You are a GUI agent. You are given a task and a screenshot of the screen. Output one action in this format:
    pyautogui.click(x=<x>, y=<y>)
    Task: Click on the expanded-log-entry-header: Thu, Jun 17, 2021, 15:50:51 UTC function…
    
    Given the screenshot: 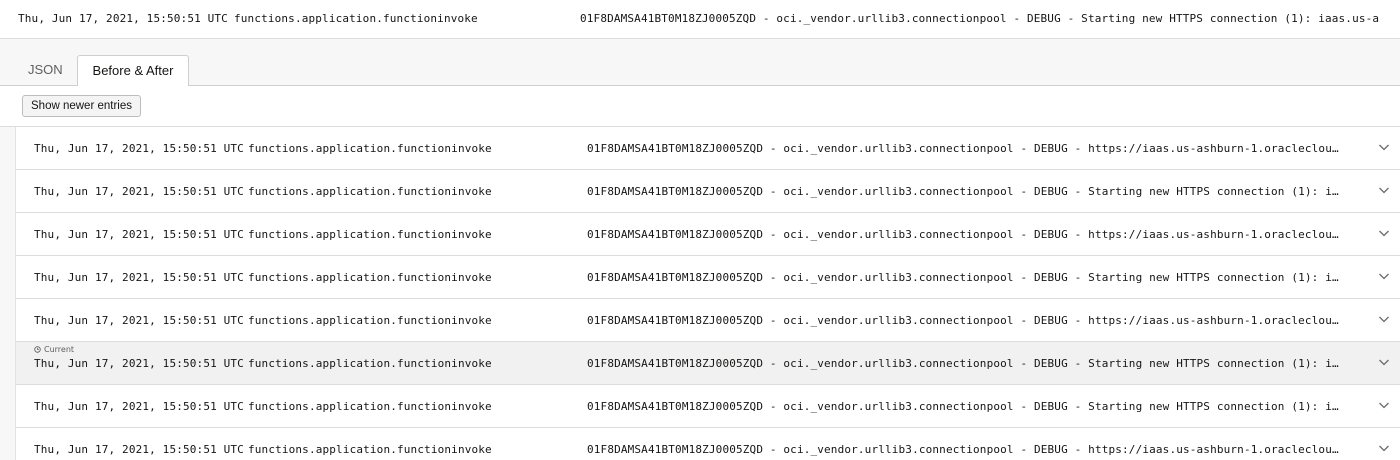 What is the action you would take?
    pyautogui.click(x=700, y=19)
    